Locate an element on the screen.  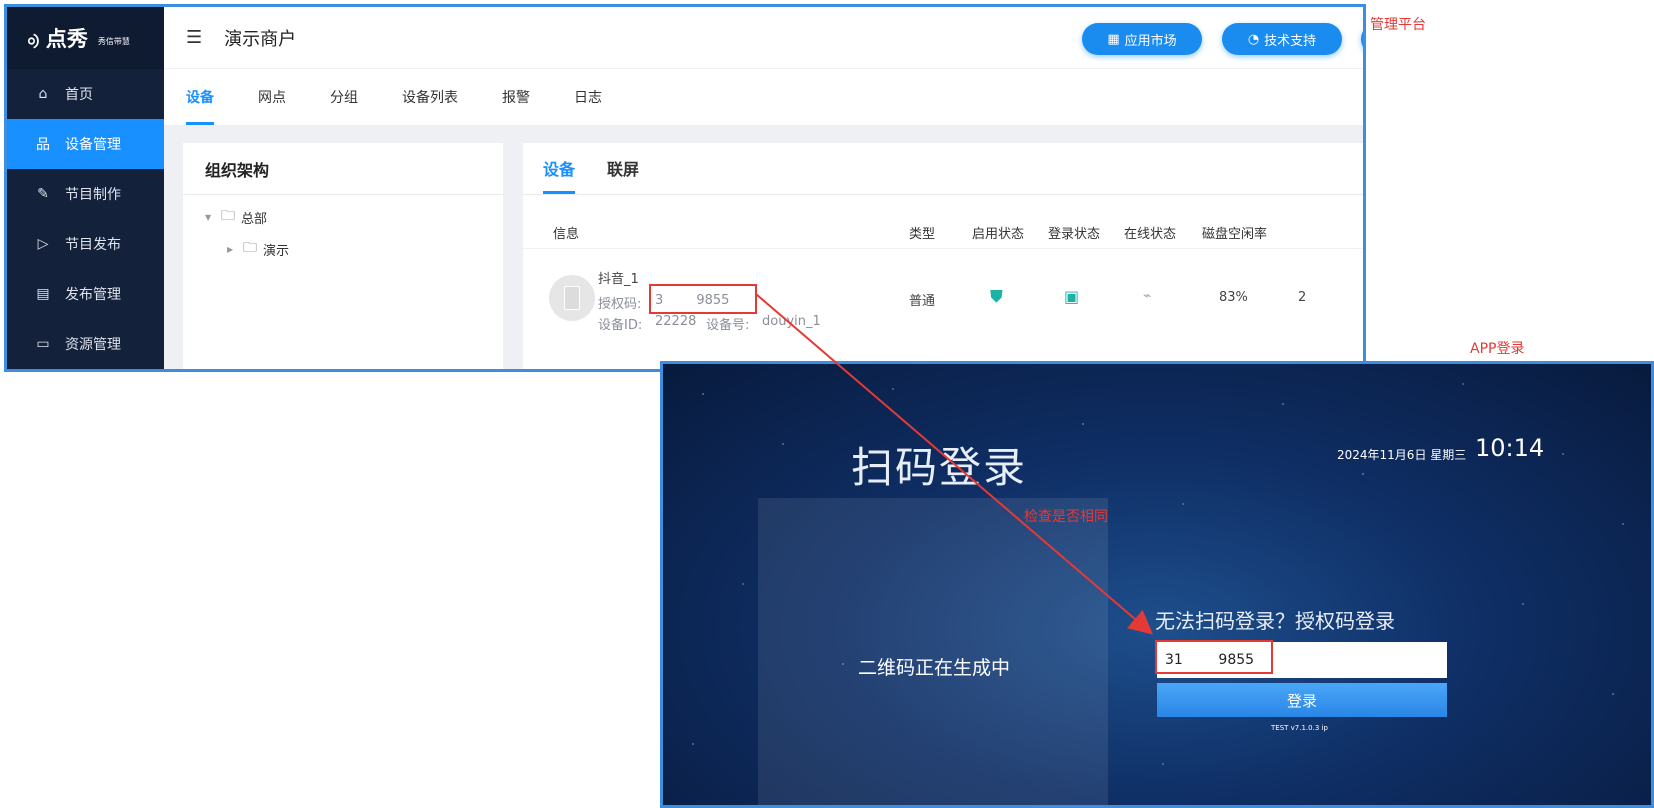
device-type: 普通 is located at coordinates (922, 301).